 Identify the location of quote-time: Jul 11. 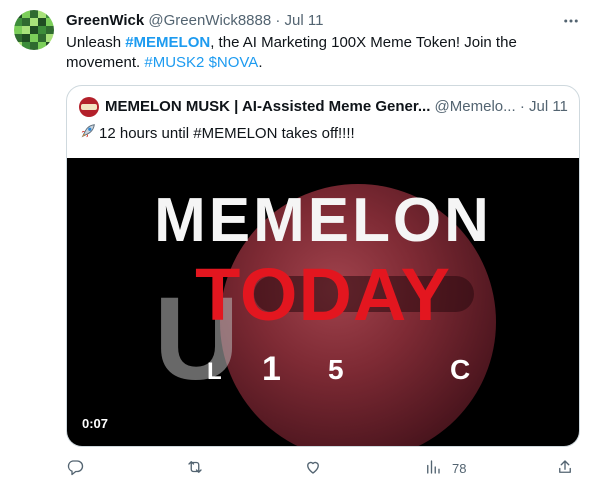
(548, 106).